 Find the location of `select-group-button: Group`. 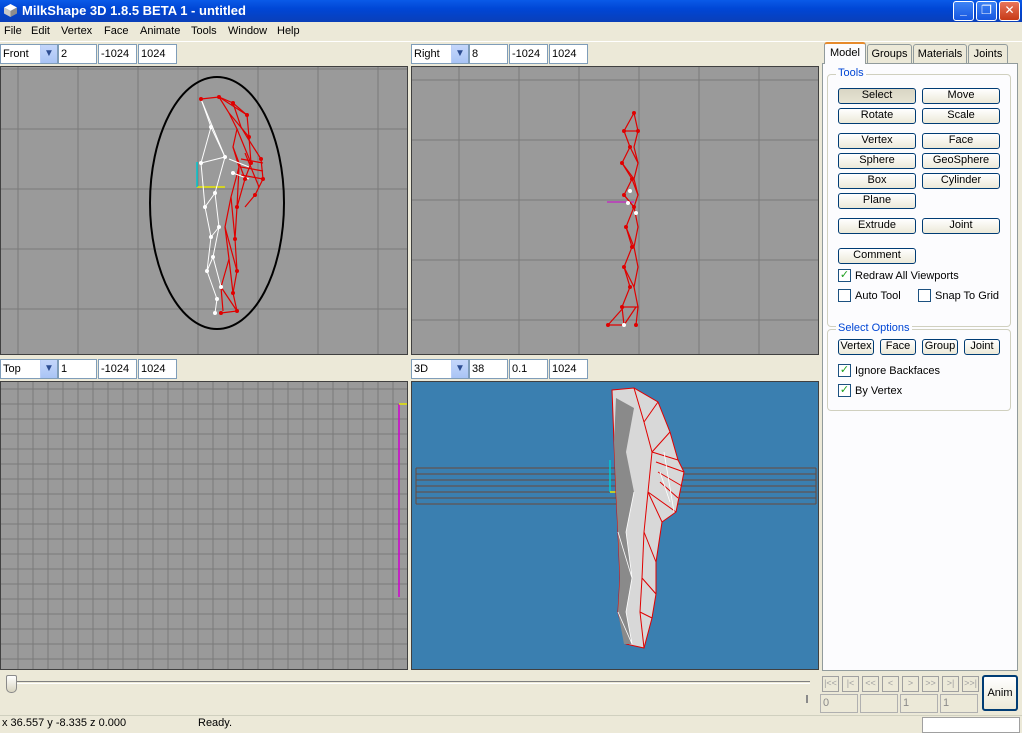

select-group-button: Group is located at coordinates (940, 347).